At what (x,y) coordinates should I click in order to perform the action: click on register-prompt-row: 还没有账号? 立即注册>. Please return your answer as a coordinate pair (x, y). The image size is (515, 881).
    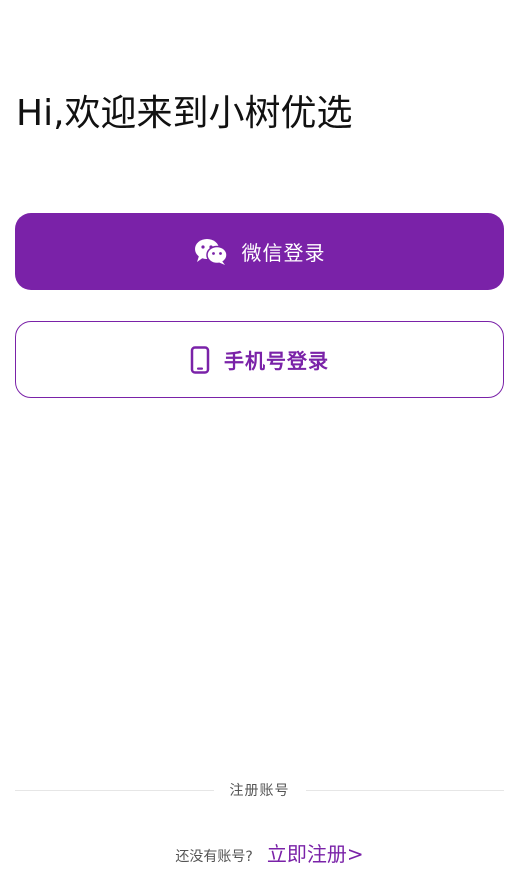
    Looking at the image, I should click on (257, 854).